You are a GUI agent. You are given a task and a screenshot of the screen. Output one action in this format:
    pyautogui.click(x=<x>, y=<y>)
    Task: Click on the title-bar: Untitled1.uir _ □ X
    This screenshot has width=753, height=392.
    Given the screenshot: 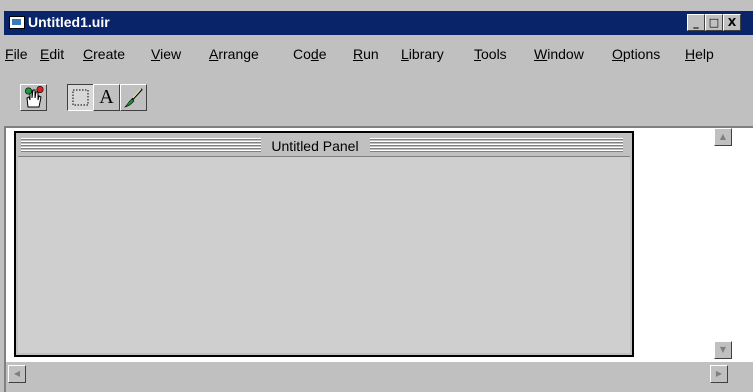 What is the action you would take?
    pyautogui.click(x=378, y=23)
    